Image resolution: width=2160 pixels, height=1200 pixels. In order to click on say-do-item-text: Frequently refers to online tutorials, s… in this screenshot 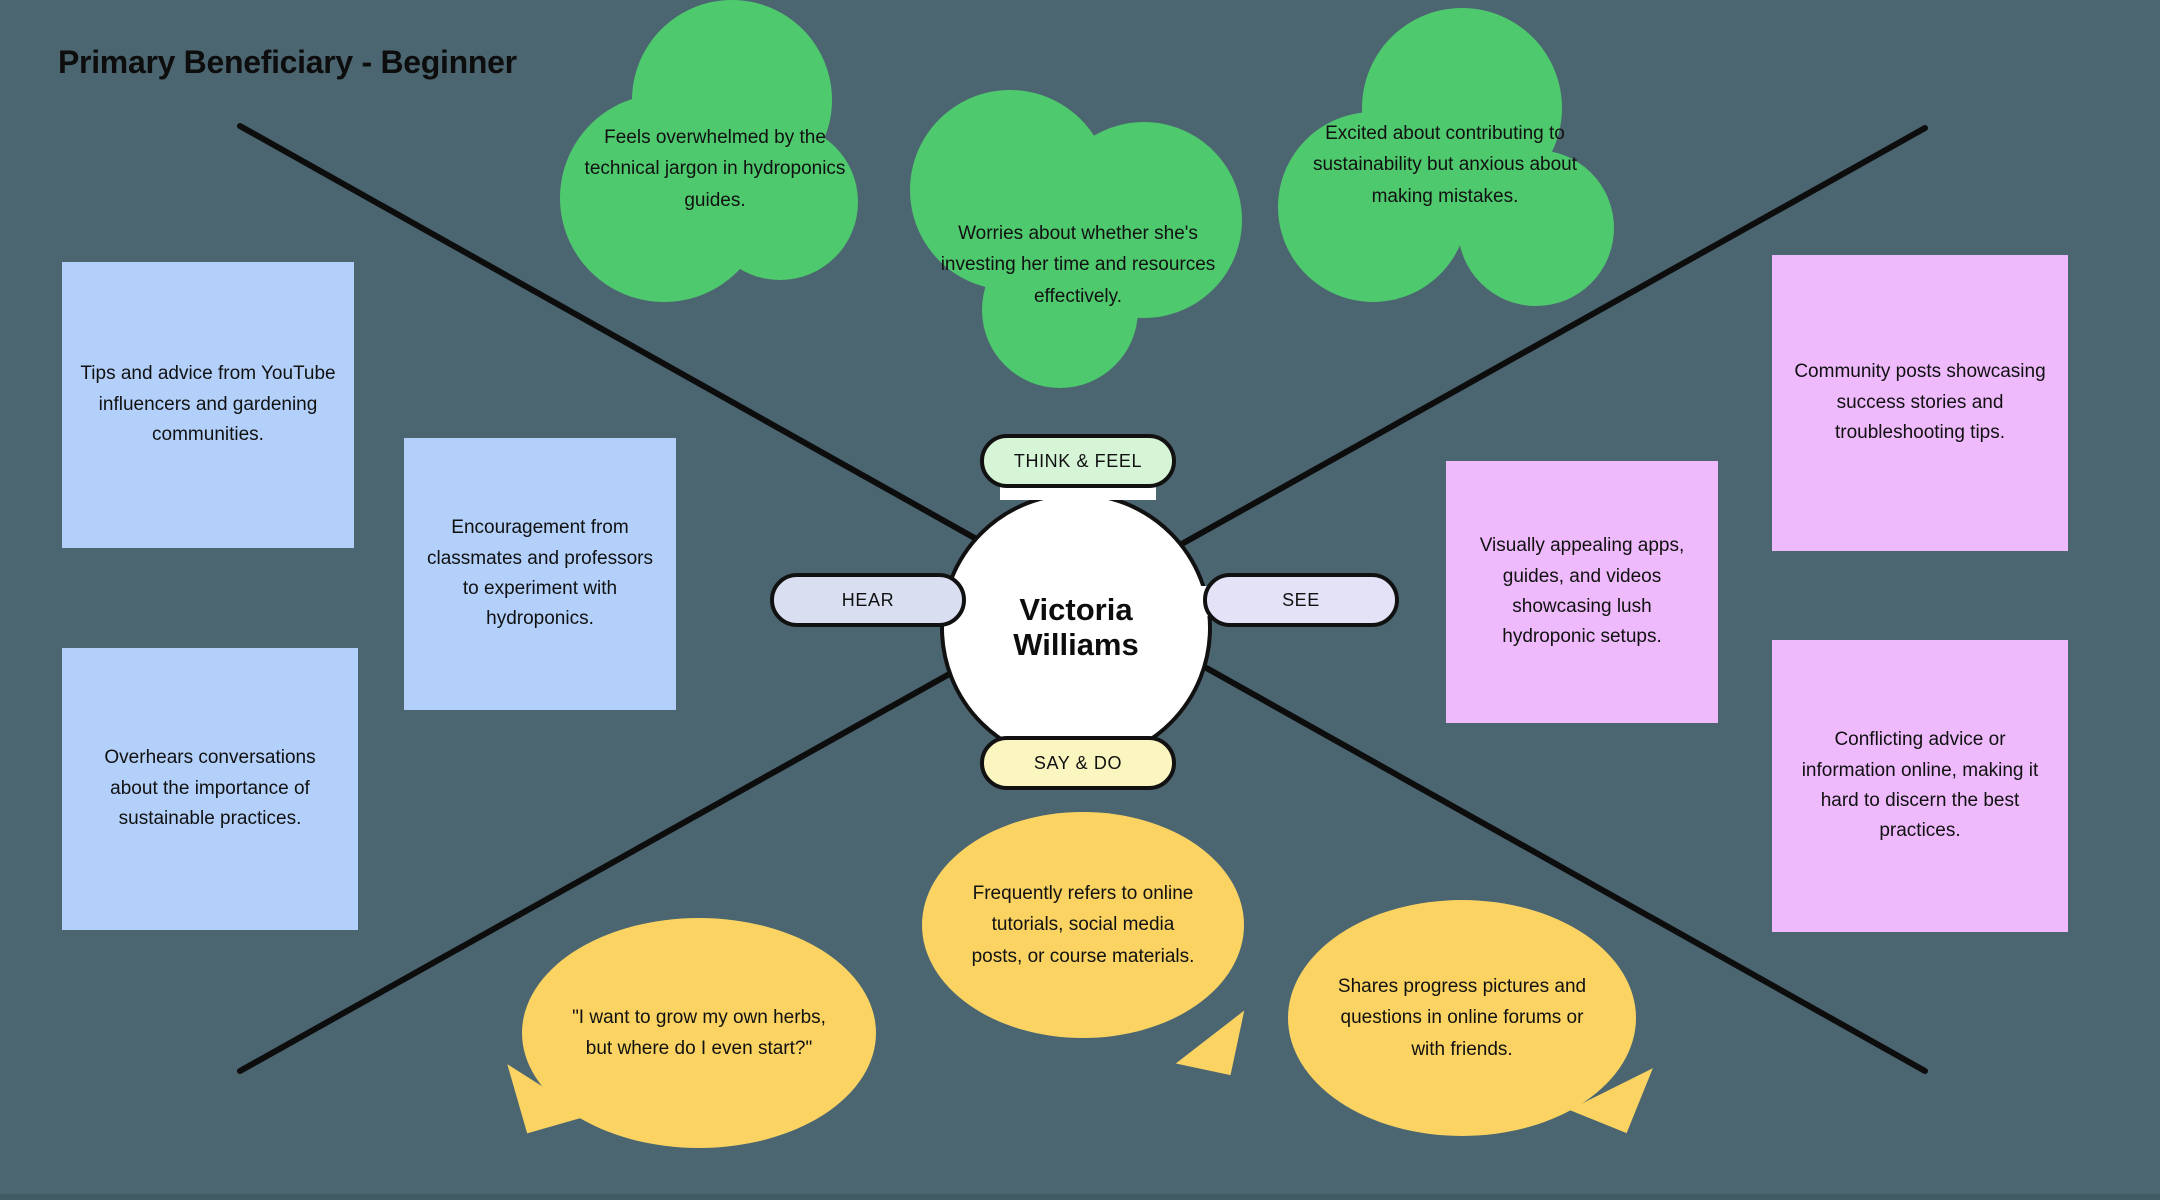, I will do `click(1083, 924)`.